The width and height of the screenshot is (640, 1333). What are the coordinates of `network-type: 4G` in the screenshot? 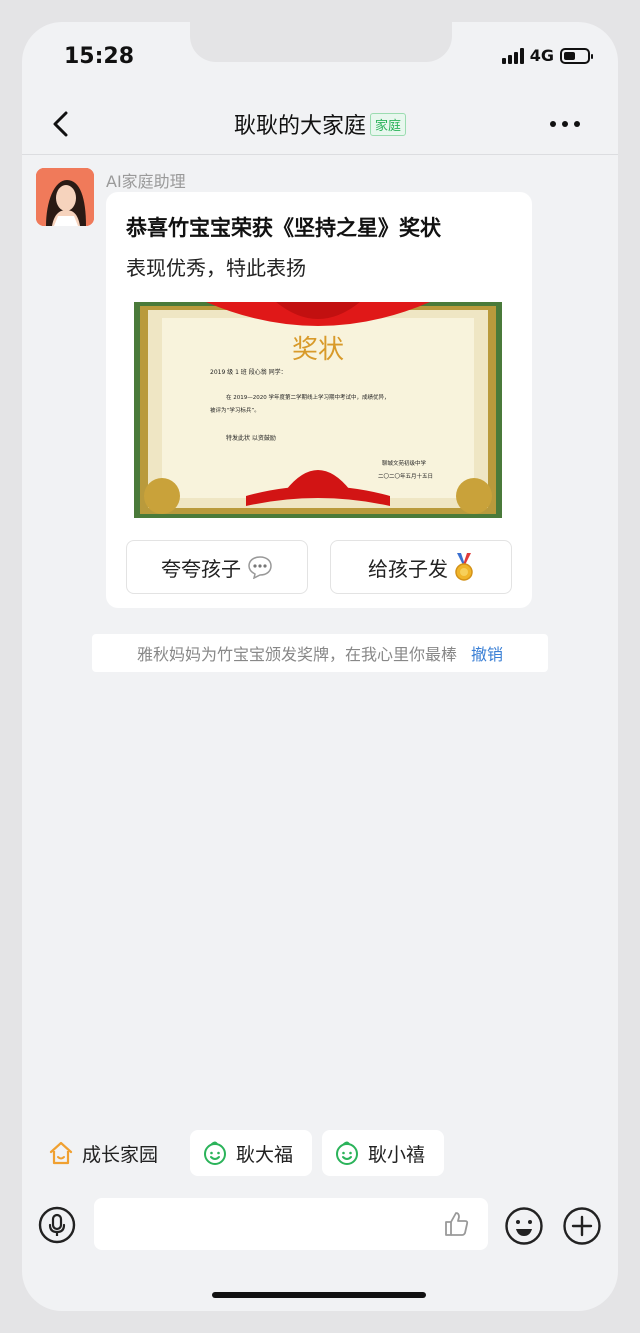 It's located at (541, 55).